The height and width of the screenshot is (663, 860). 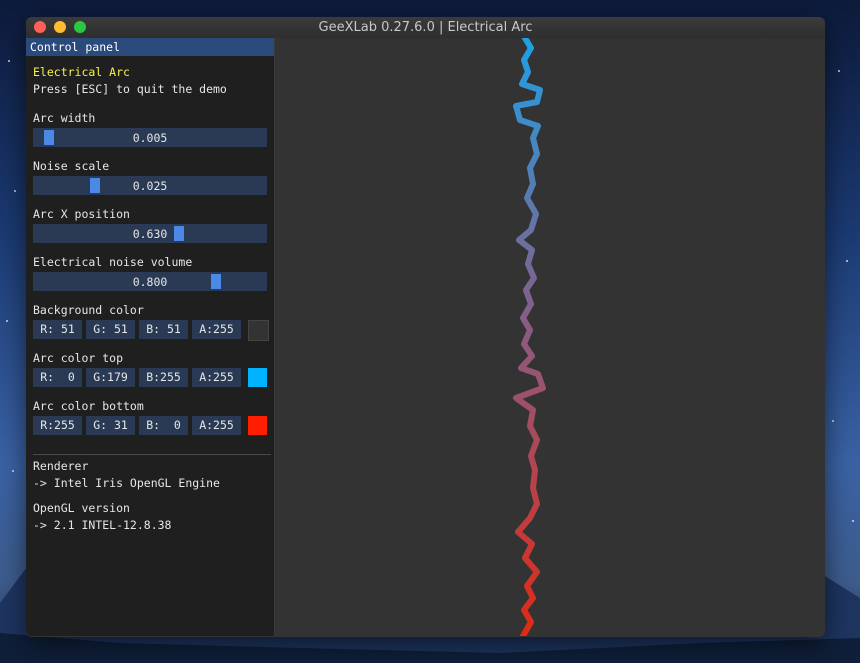 What do you see at coordinates (57, 425) in the screenshot?
I see `arc-bottom-r: R:255` at bounding box center [57, 425].